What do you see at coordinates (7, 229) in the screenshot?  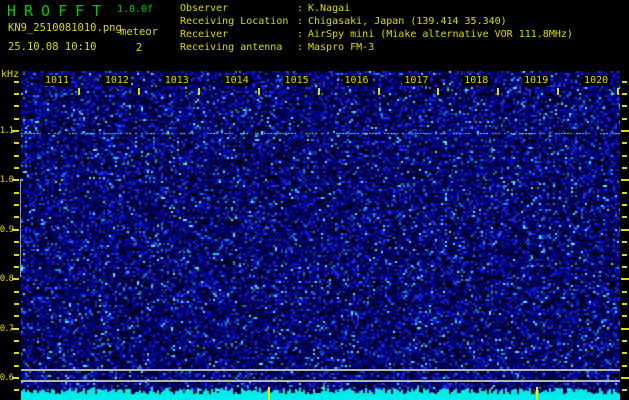 I see `freq-tick-label: 0.9` at bounding box center [7, 229].